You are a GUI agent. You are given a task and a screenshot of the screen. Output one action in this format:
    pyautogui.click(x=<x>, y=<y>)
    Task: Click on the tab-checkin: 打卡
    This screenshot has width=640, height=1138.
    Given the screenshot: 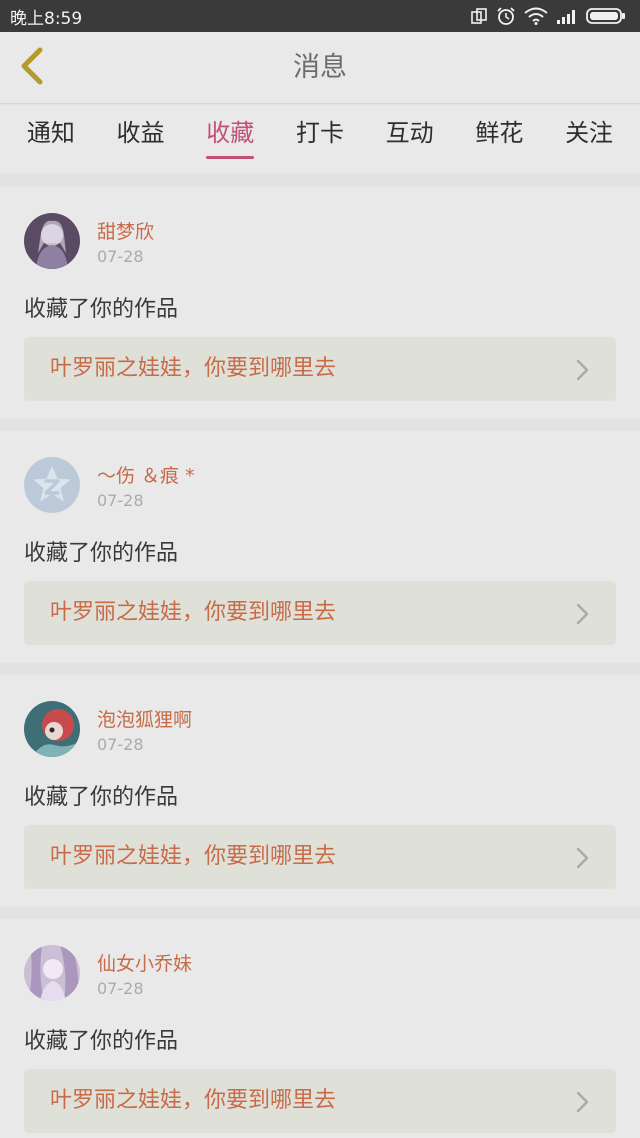 What is the action you would take?
    pyautogui.click(x=320, y=139)
    